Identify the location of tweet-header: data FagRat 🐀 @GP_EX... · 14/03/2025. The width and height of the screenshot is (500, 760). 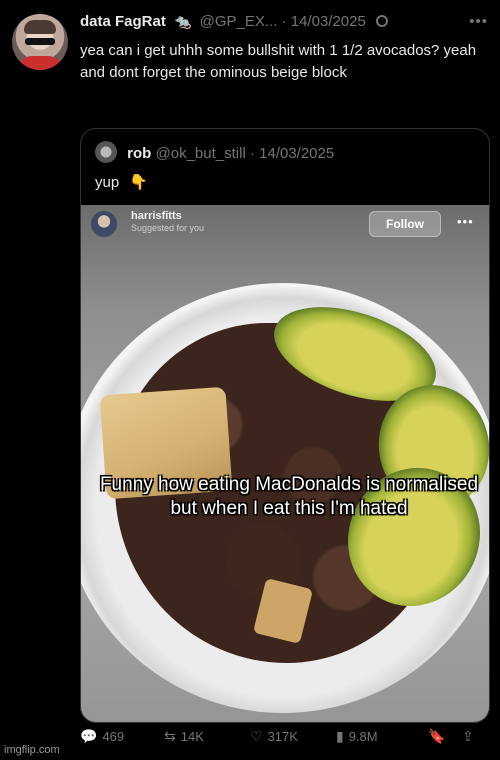
(286, 24).